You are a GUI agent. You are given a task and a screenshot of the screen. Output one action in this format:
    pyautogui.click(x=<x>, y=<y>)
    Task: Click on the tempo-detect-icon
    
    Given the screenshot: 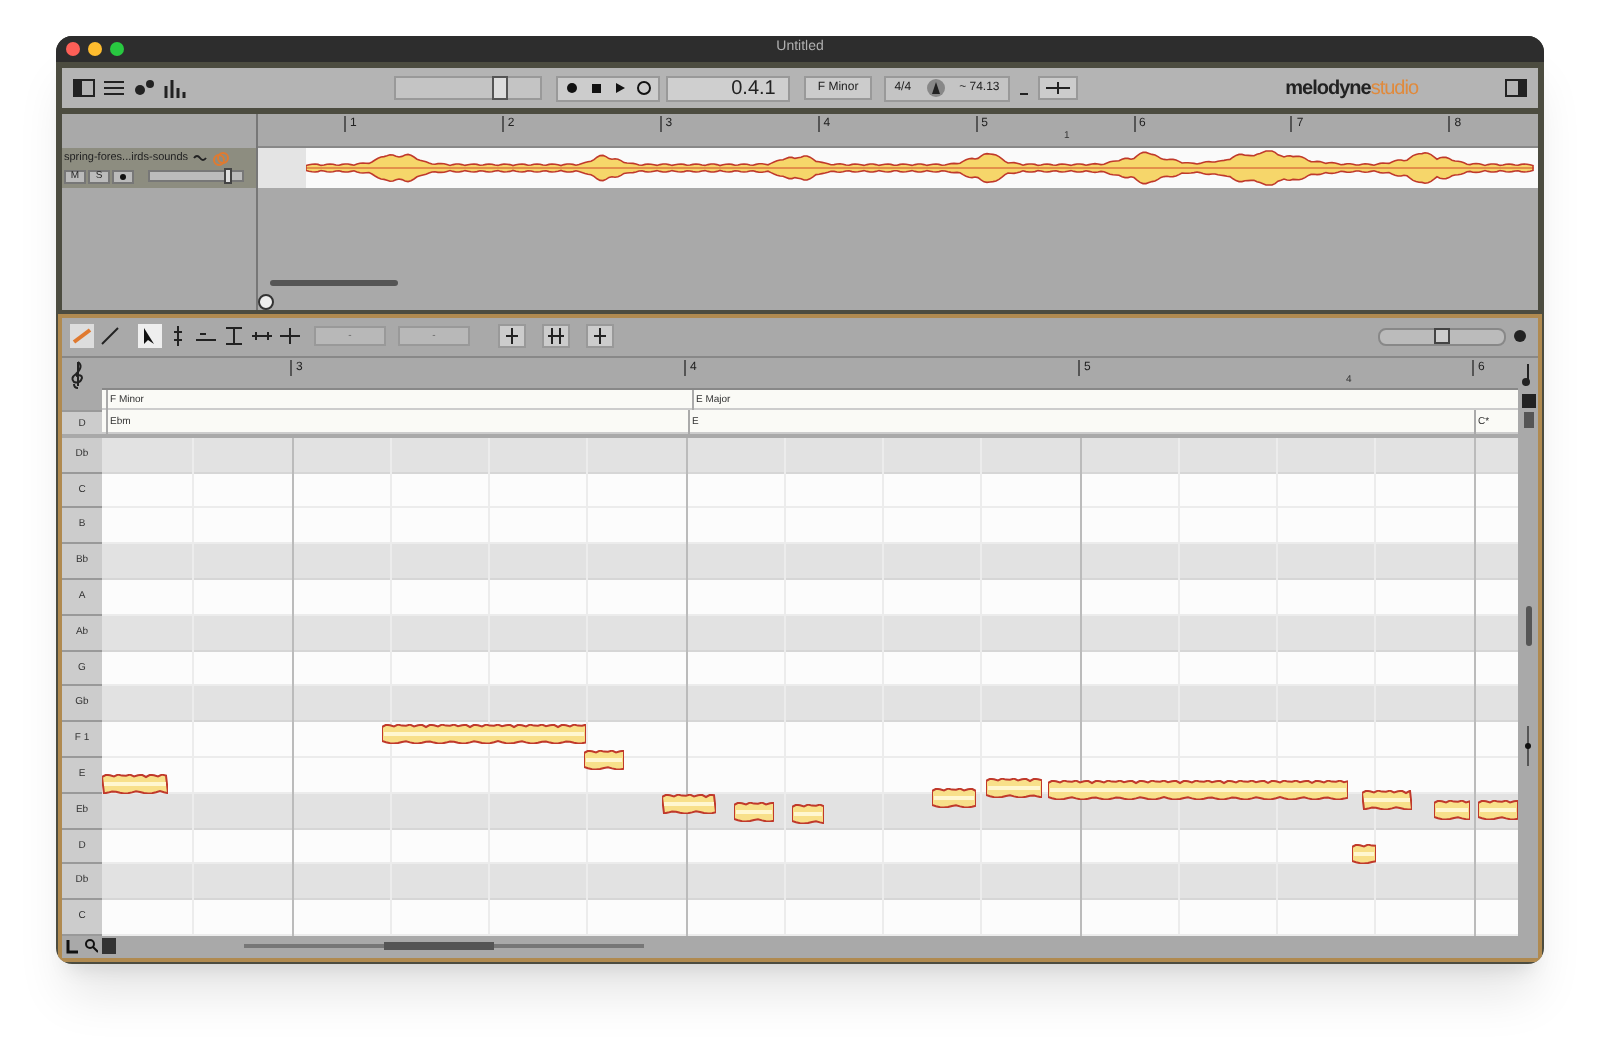 What is the action you would take?
    pyautogui.click(x=1057, y=88)
    